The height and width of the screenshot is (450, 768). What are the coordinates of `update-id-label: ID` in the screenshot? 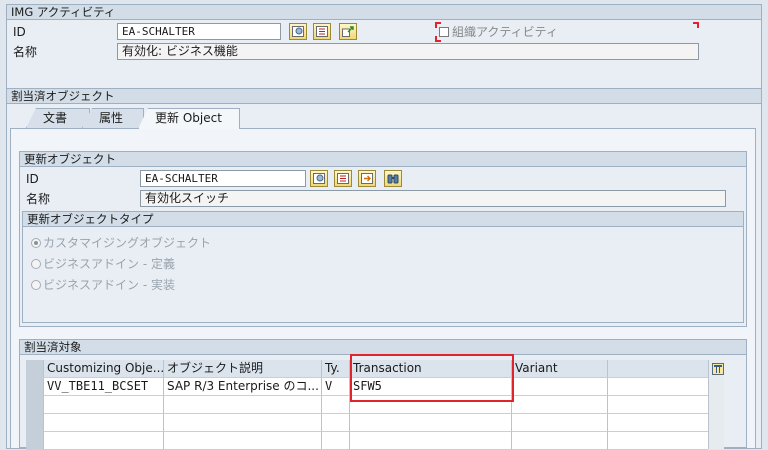 It's located at (32, 179).